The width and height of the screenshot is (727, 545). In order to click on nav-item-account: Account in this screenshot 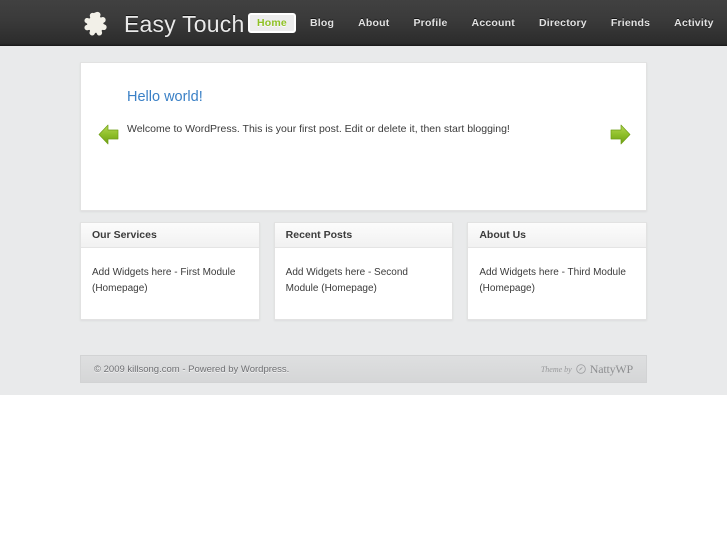, I will do `click(493, 23)`.